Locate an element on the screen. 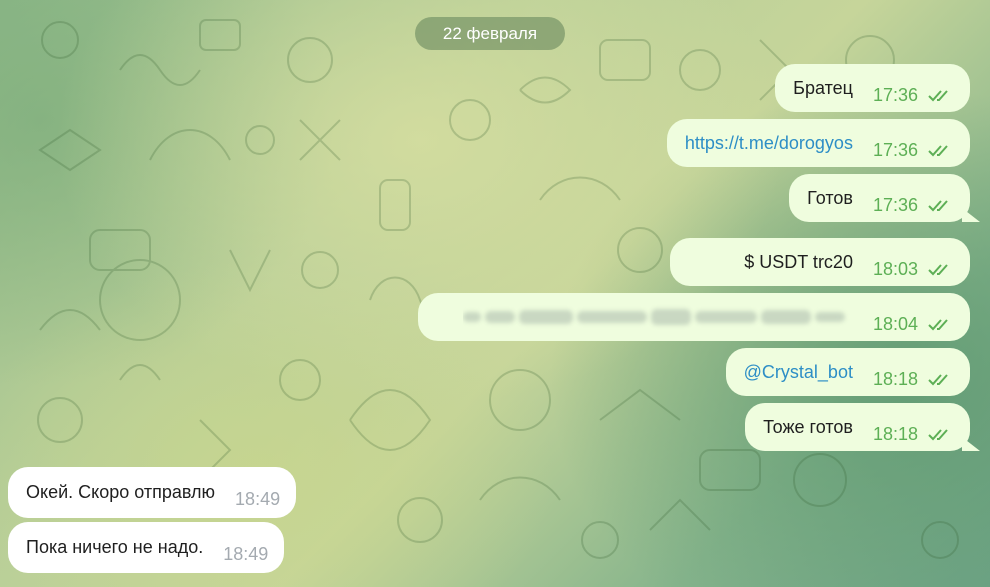 Image resolution: width=990 pixels, height=587 pixels. redacted-message-content is located at coordinates (657, 317).